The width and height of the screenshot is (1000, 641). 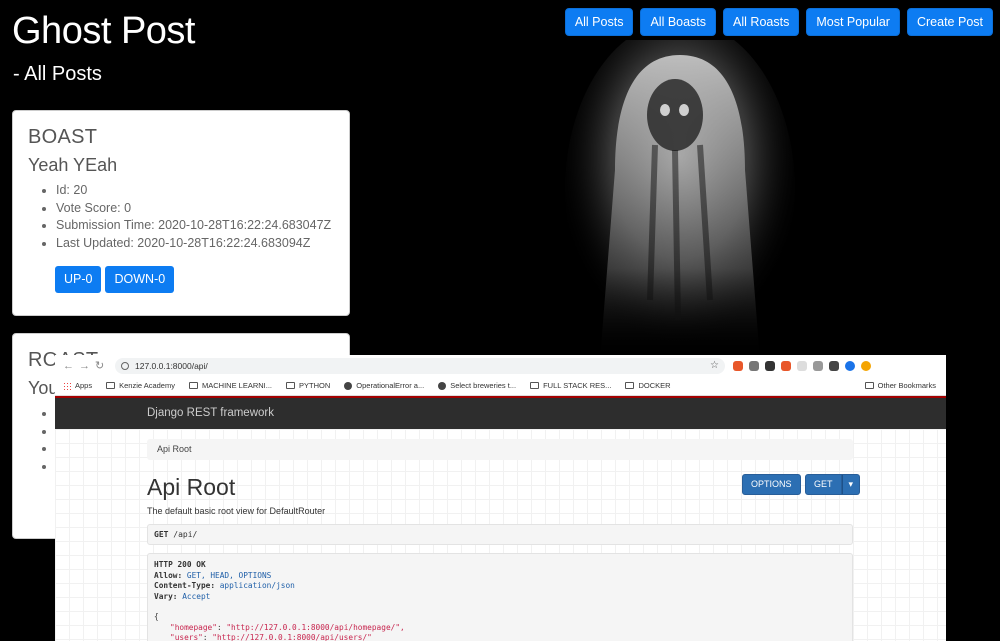 I want to click on all-roasts-button: All Roasts, so click(x=761, y=22).